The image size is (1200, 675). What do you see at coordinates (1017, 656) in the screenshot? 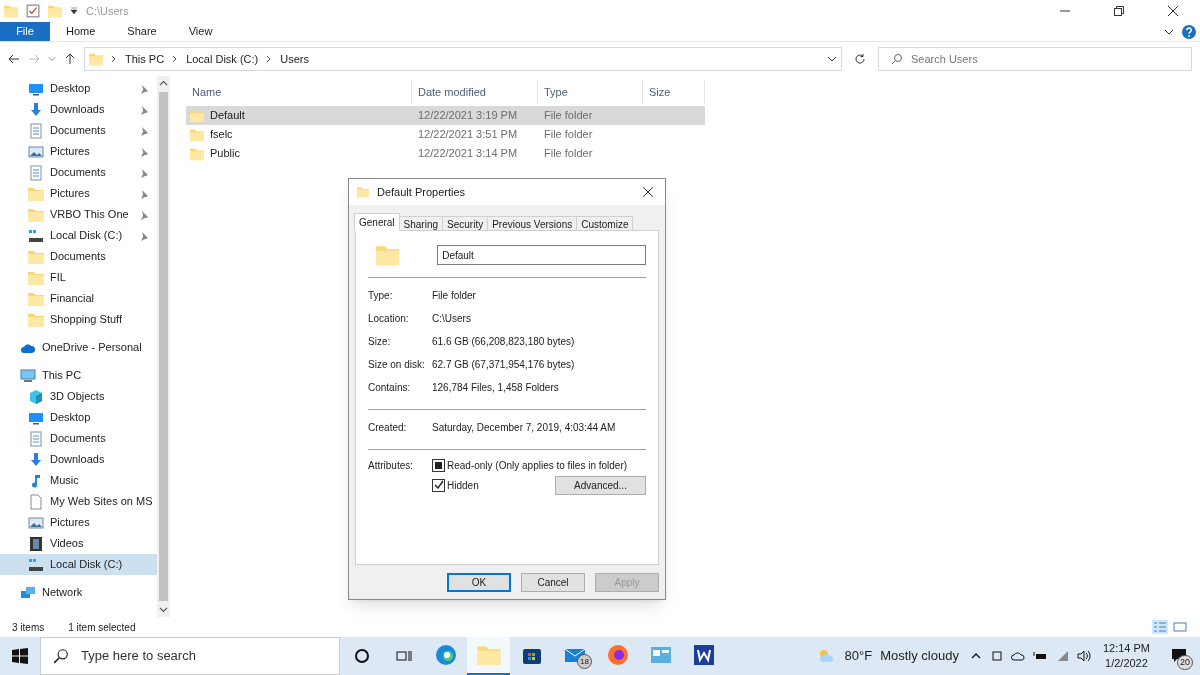
I see `cloud-icon` at bounding box center [1017, 656].